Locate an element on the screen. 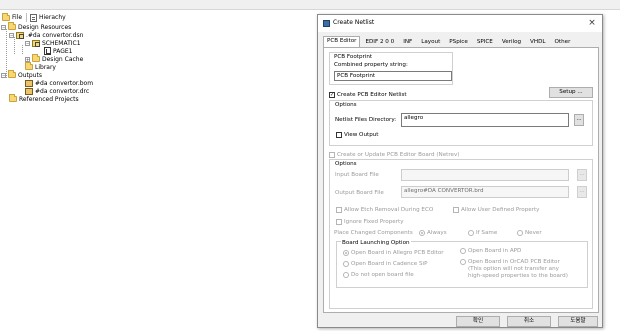 Image resolution: width=620 pixels, height=331 pixels. tree-item-referenced: Referenced Projects is located at coordinates (44, 98).